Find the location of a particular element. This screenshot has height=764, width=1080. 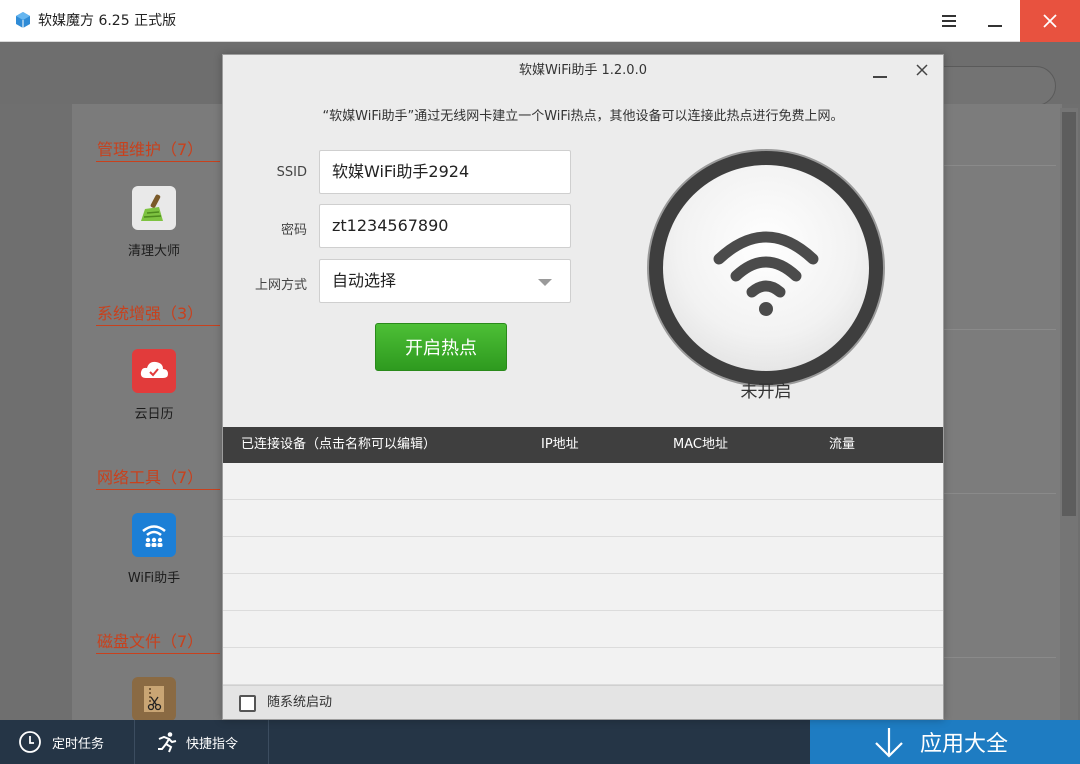

scheduled-tasks-button: 定时任务 is located at coordinates (61, 742).